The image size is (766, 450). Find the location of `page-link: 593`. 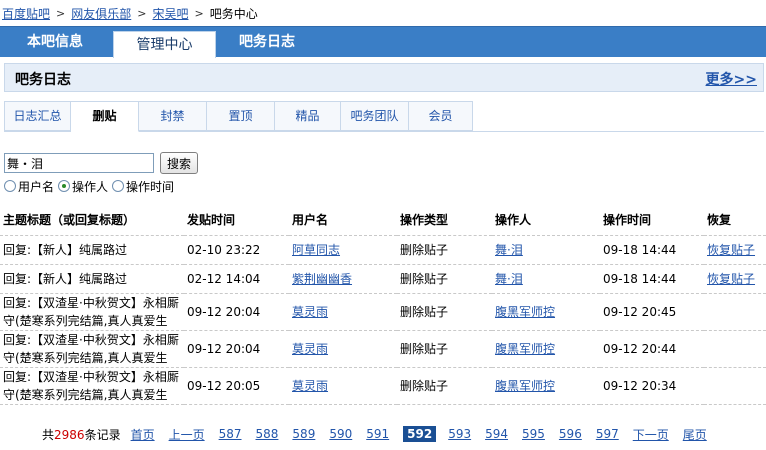

page-link: 593 is located at coordinates (459, 434).